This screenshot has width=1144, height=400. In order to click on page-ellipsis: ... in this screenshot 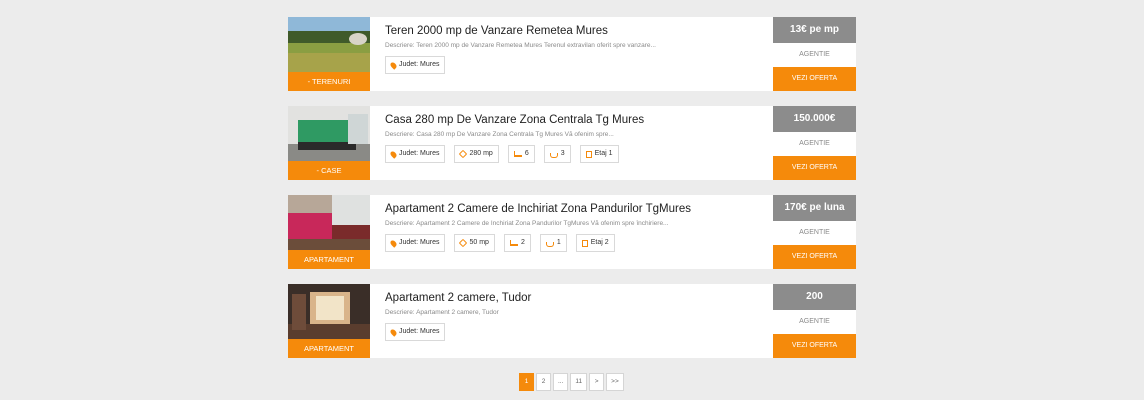, I will do `click(561, 382)`.